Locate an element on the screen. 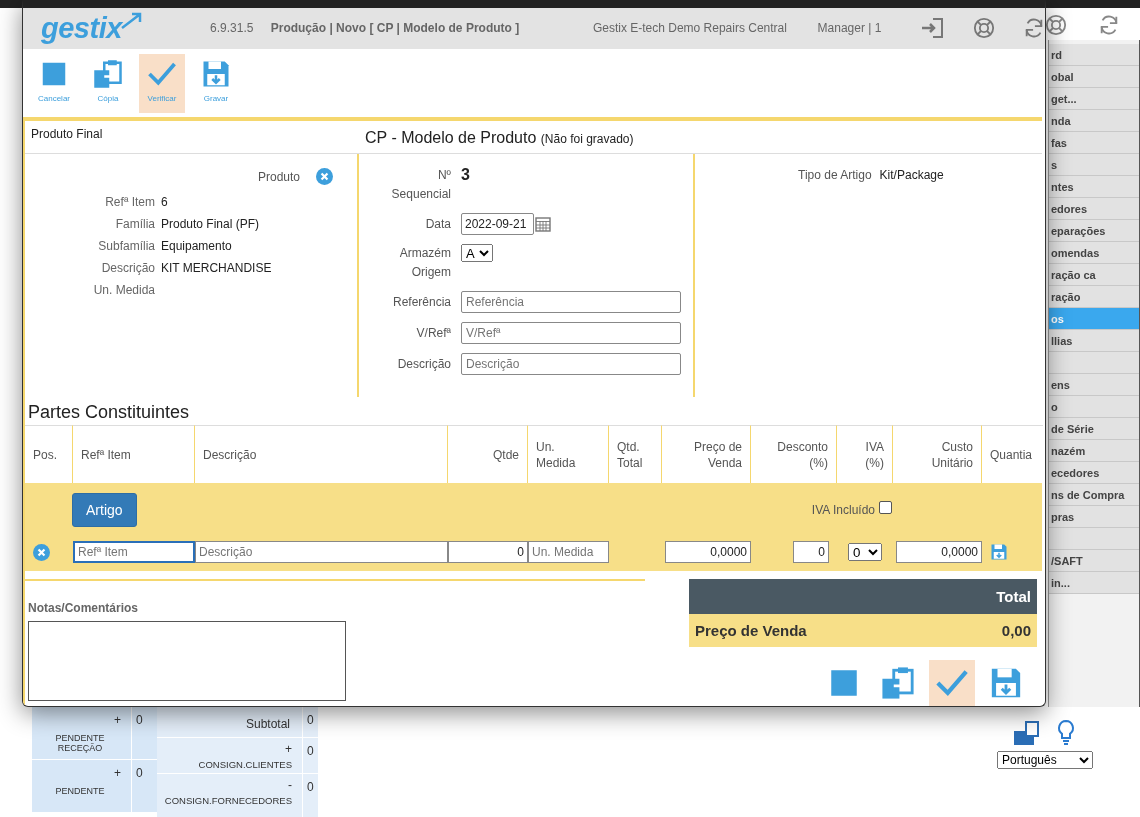  sidebar-item: ens is located at coordinates (1094, 385).